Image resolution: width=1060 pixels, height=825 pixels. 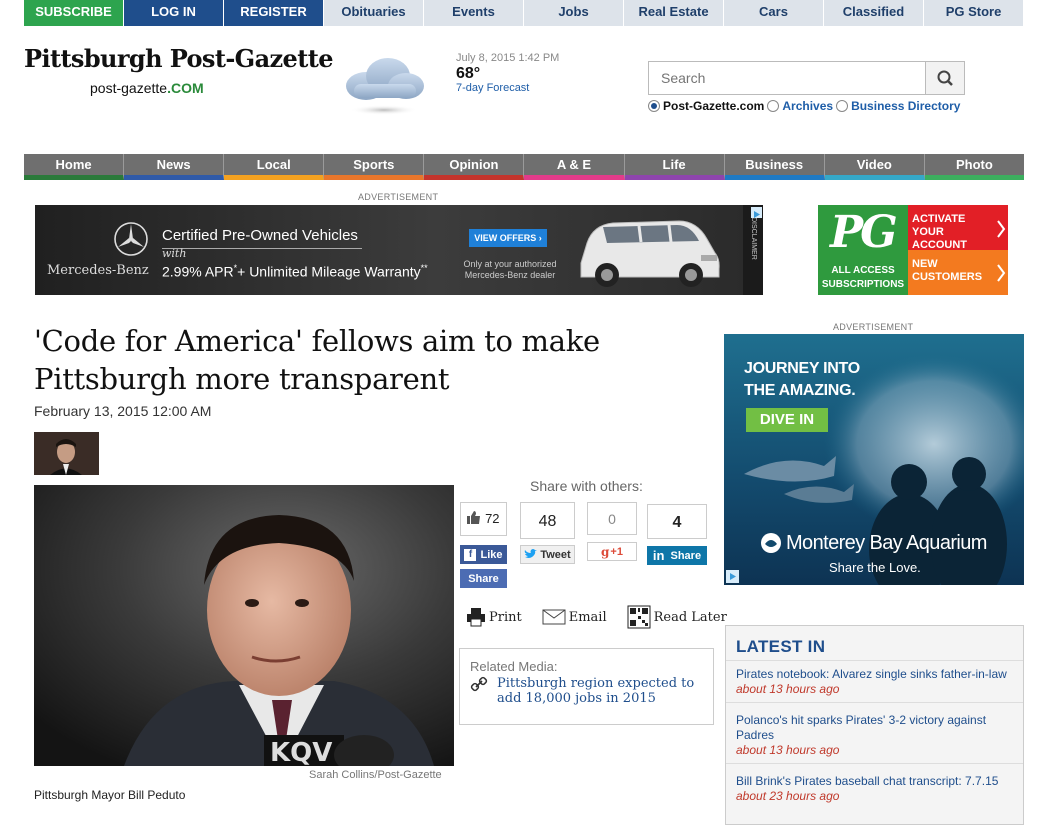 What do you see at coordinates (174, 253) in the screenshot?
I see `mercedes-with: with` at bounding box center [174, 253].